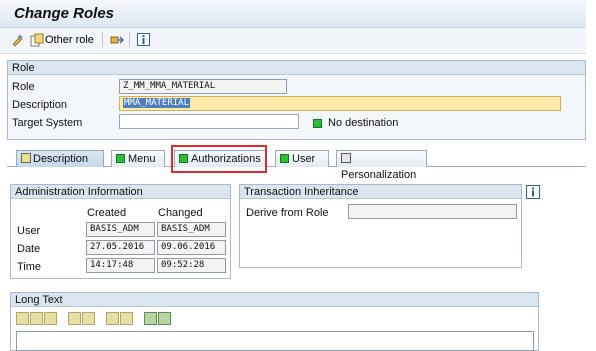 The height and width of the screenshot is (351, 596). I want to click on tab-personalization: Personalization, so click(381, 165).